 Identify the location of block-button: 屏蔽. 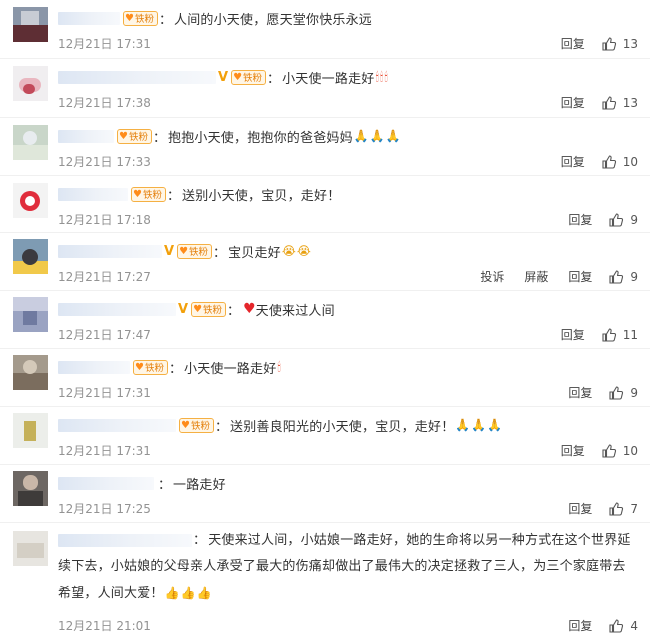
(536, 276).